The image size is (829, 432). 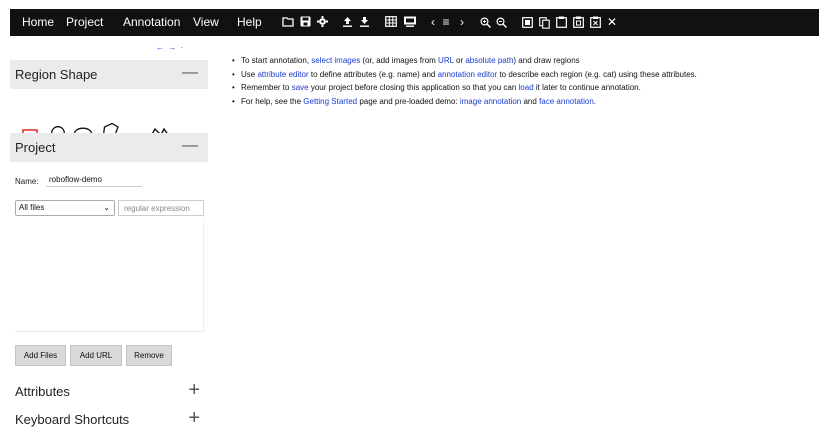 What do you see at coordinates (84, 22) in the screenshot?
I see `menu-project: Project` at bounding box center [84, 22].